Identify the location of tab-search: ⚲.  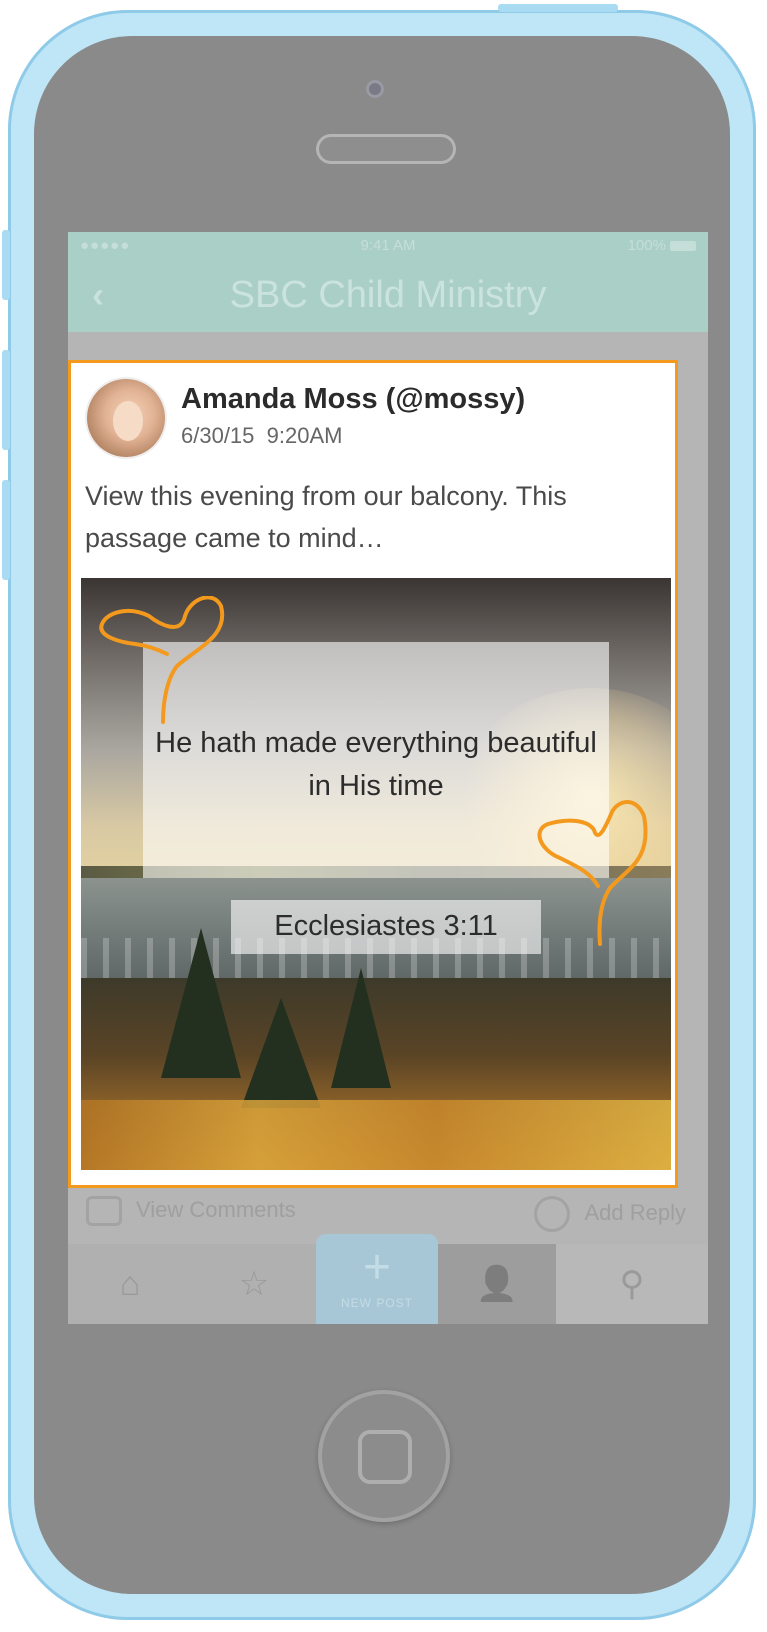
(632, 1284).